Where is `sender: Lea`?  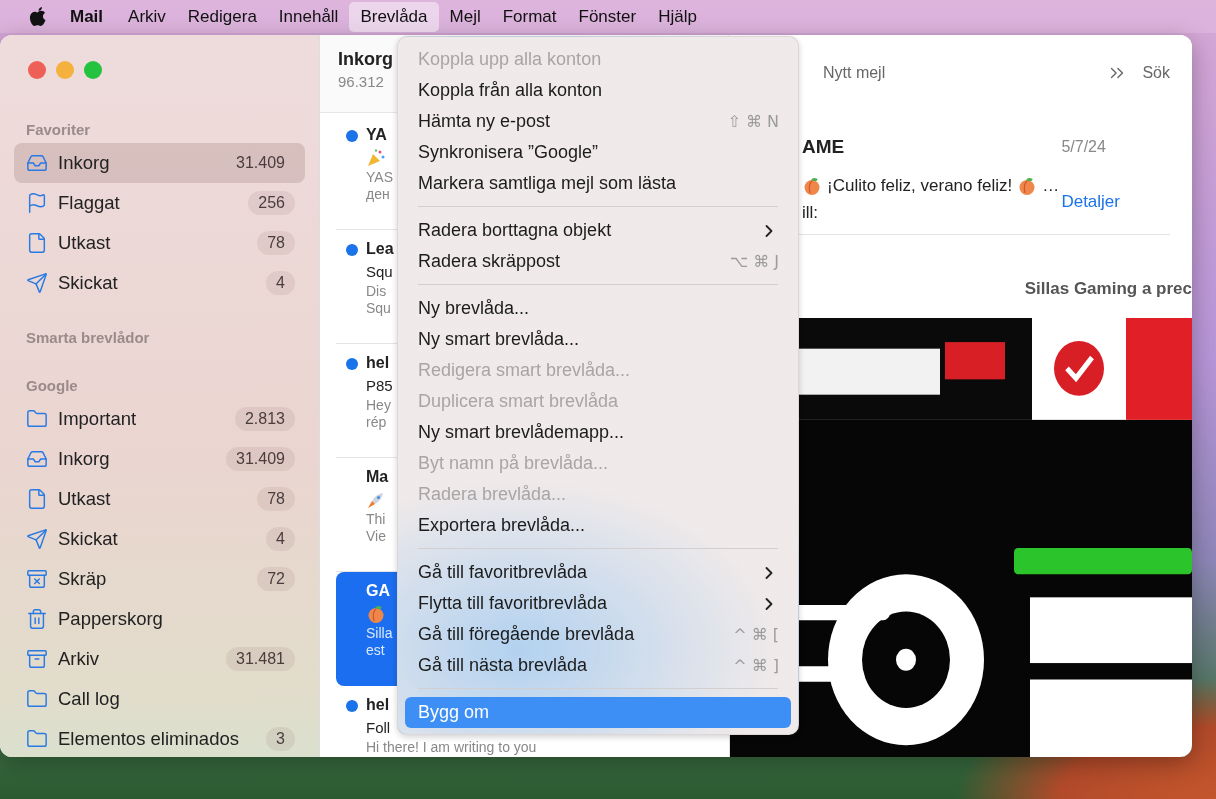
sender: Lea is located at coordinates (380, 249).